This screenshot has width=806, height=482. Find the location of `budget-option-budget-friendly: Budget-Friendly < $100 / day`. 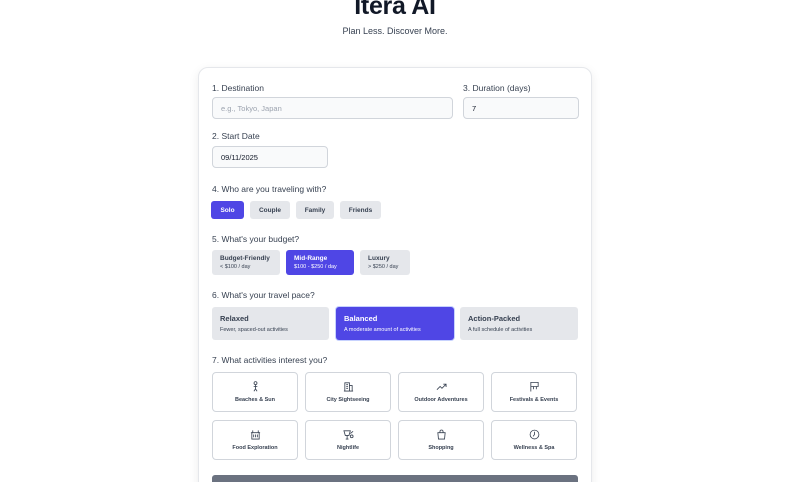

budget-option-budget-friendly: Budget-Friendly < $100 / day is located at coordinates (246, 262).